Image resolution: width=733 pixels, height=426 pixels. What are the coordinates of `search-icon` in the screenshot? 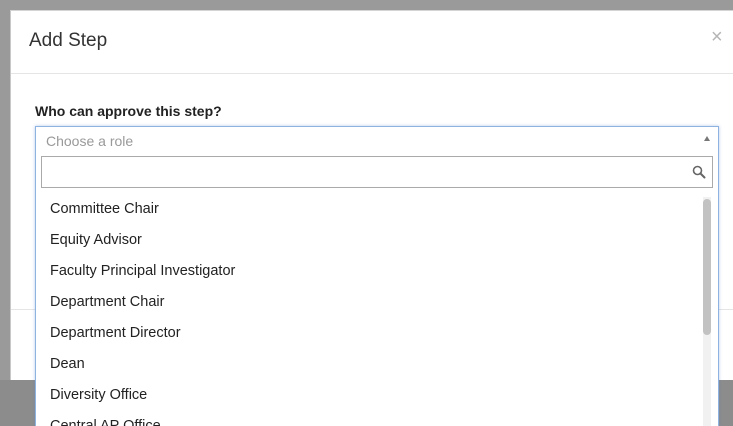 It's located at (699, 172).